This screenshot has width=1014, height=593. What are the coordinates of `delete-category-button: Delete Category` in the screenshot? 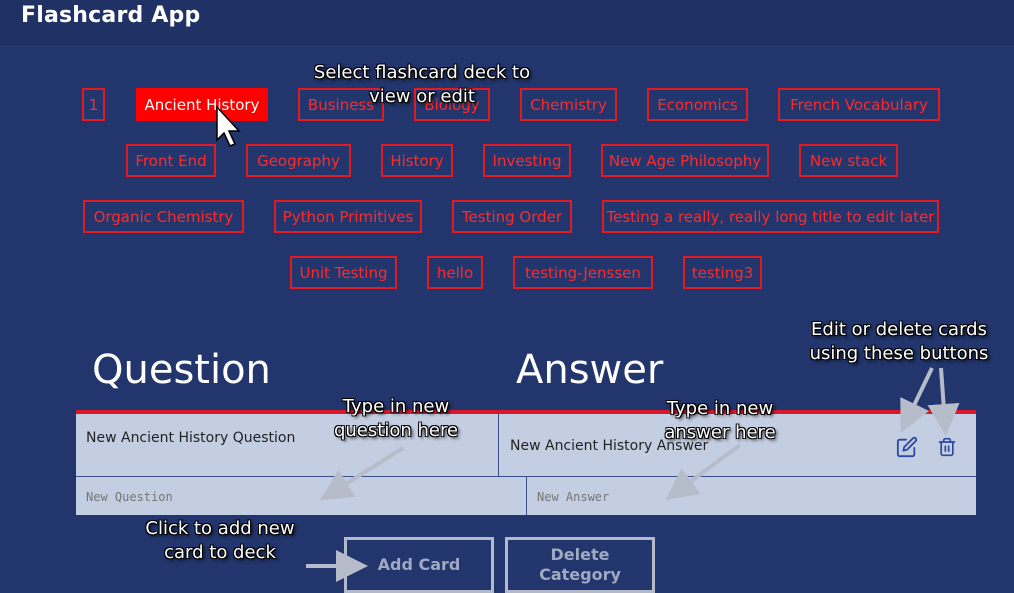 It's located at (580, 565).